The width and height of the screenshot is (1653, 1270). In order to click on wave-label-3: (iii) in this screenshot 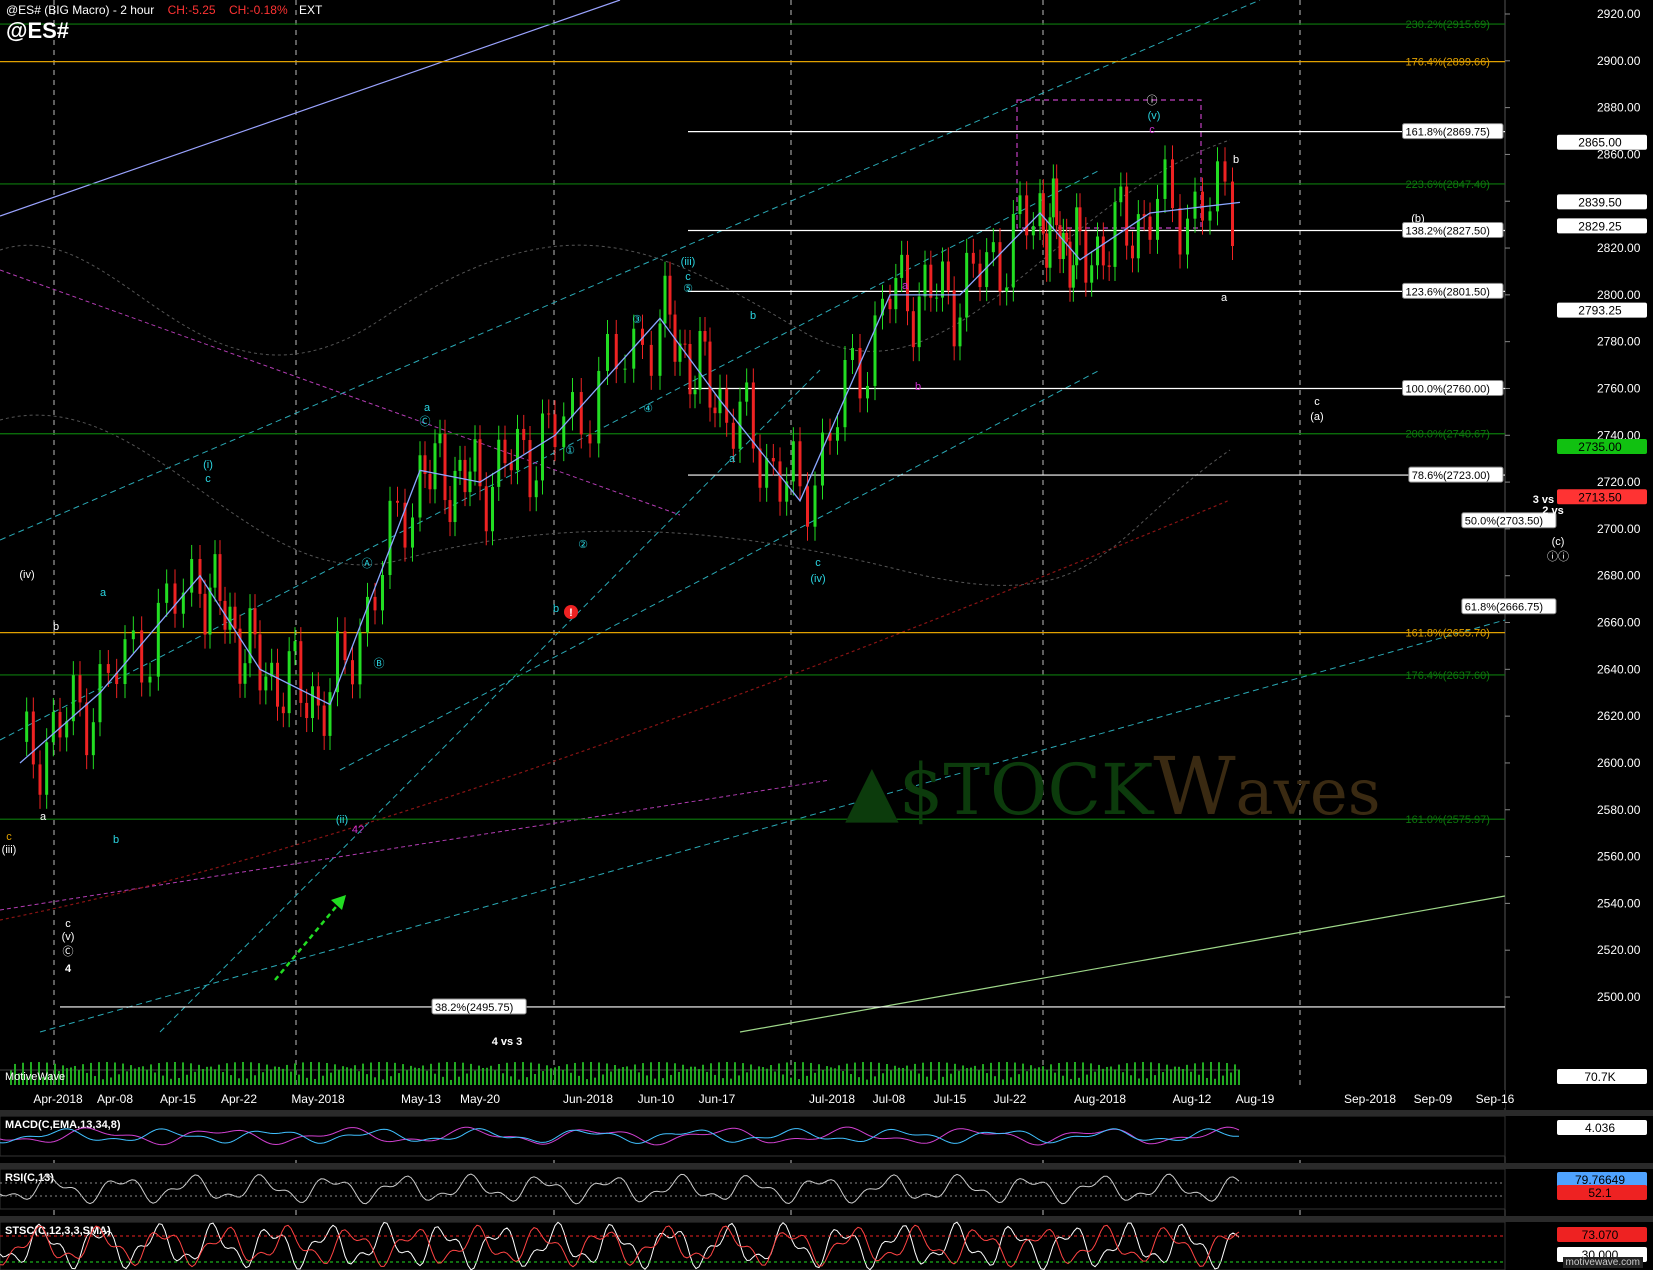, I will do `click(9, 850)`.